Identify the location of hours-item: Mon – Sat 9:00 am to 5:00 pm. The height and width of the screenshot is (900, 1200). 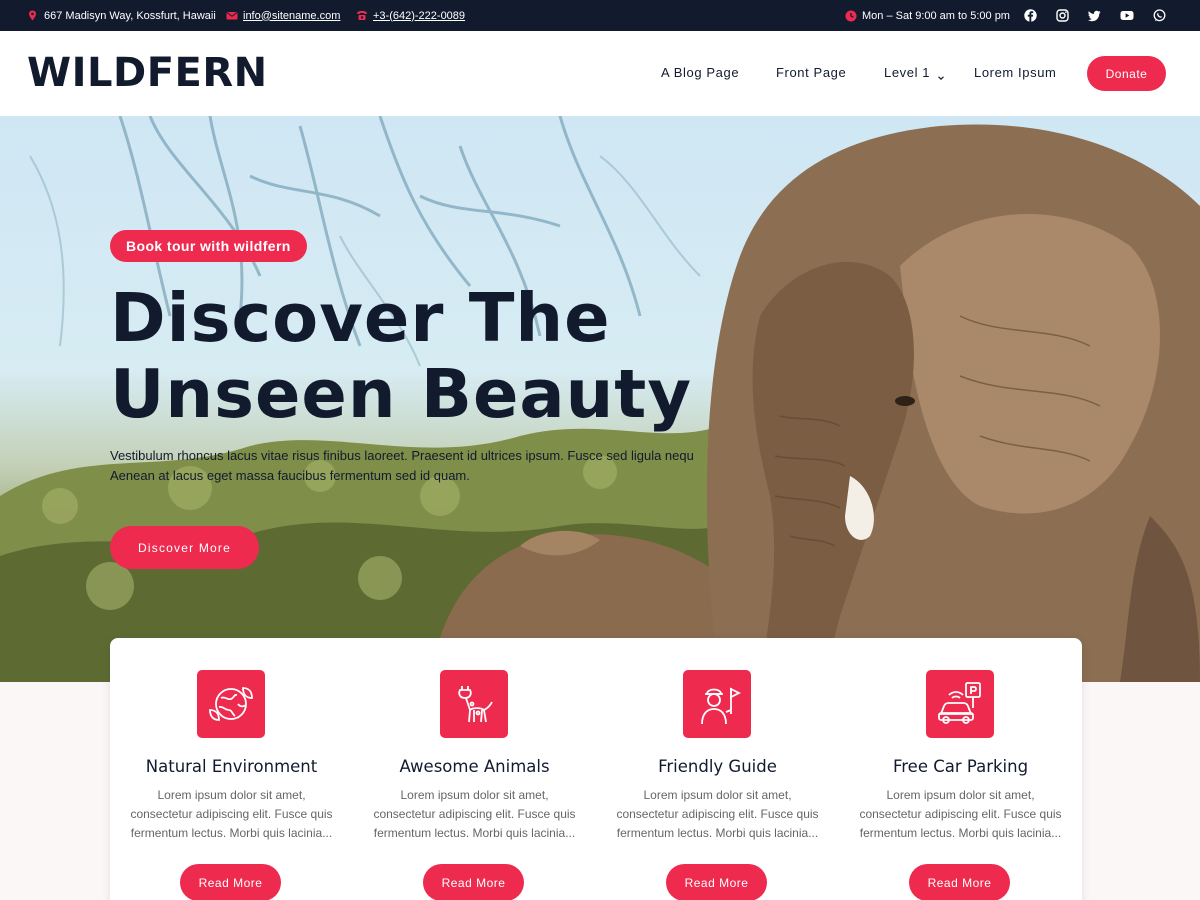
(927, 15).